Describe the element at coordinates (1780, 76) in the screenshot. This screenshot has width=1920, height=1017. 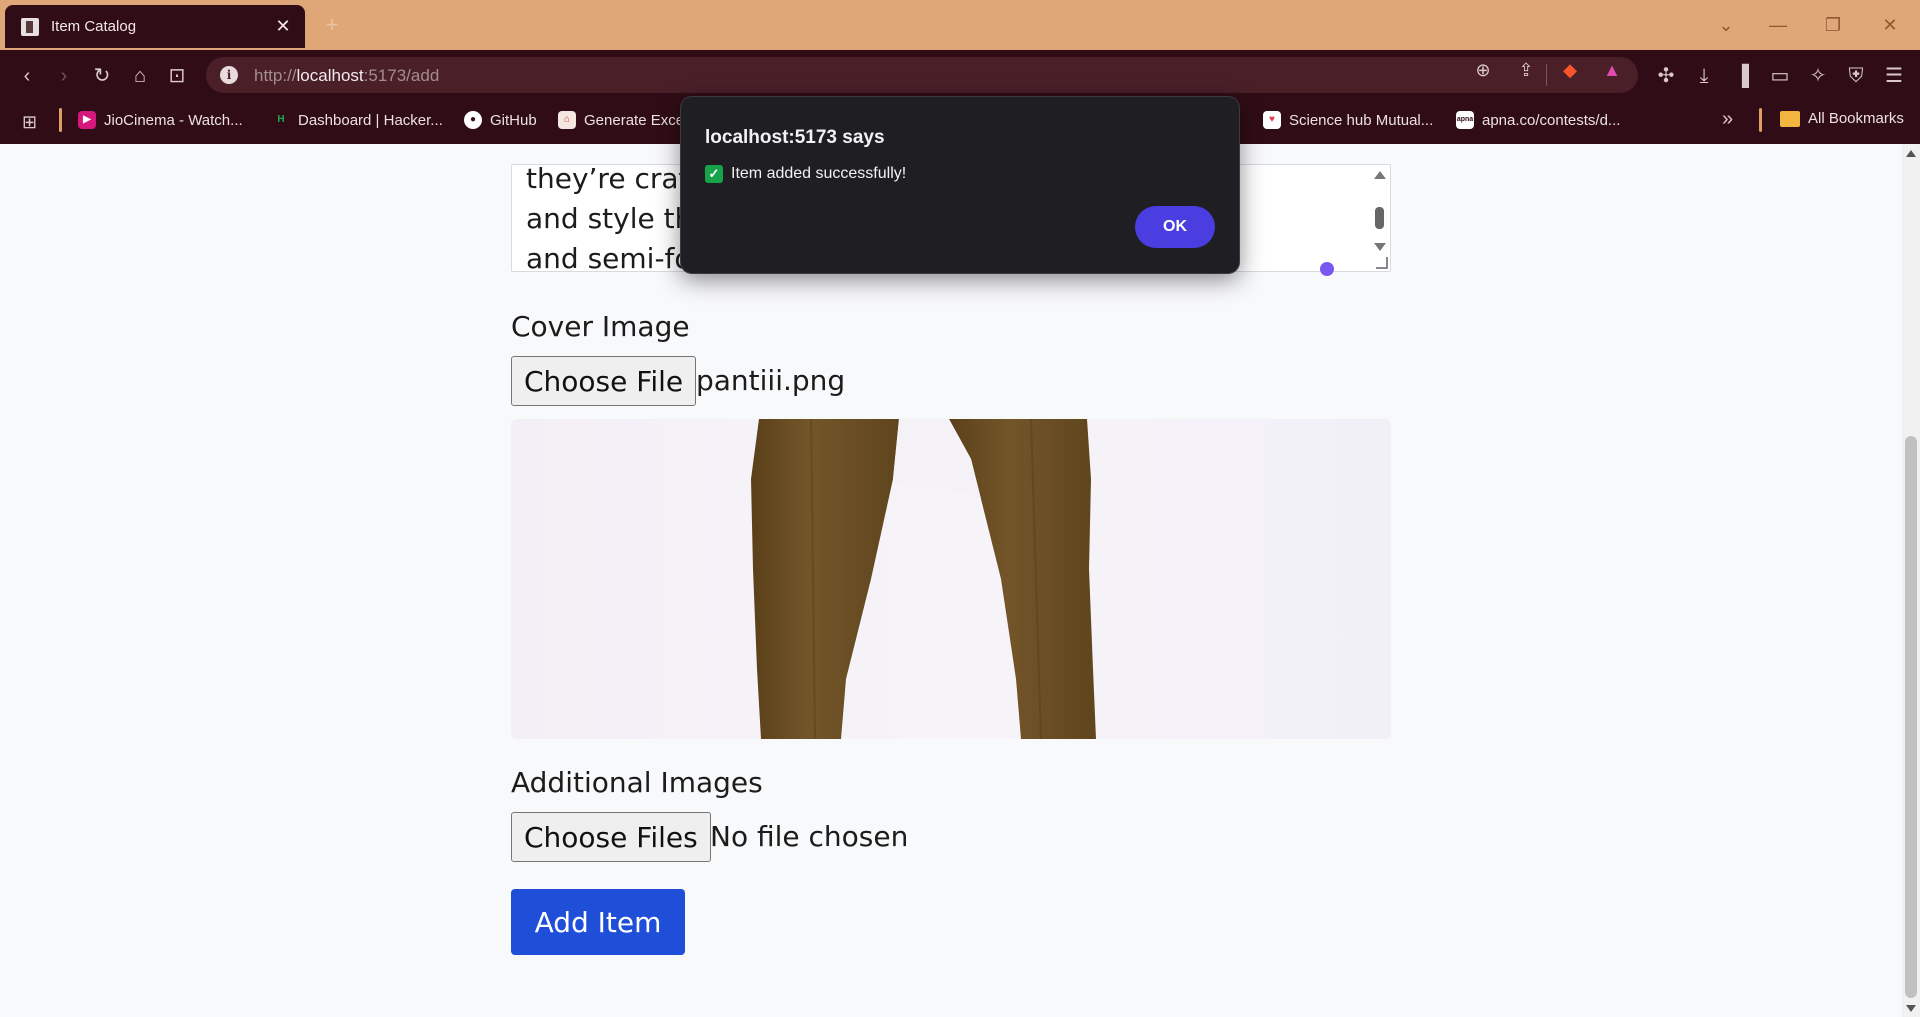
I see `wallet-icon: ▭` at that location.